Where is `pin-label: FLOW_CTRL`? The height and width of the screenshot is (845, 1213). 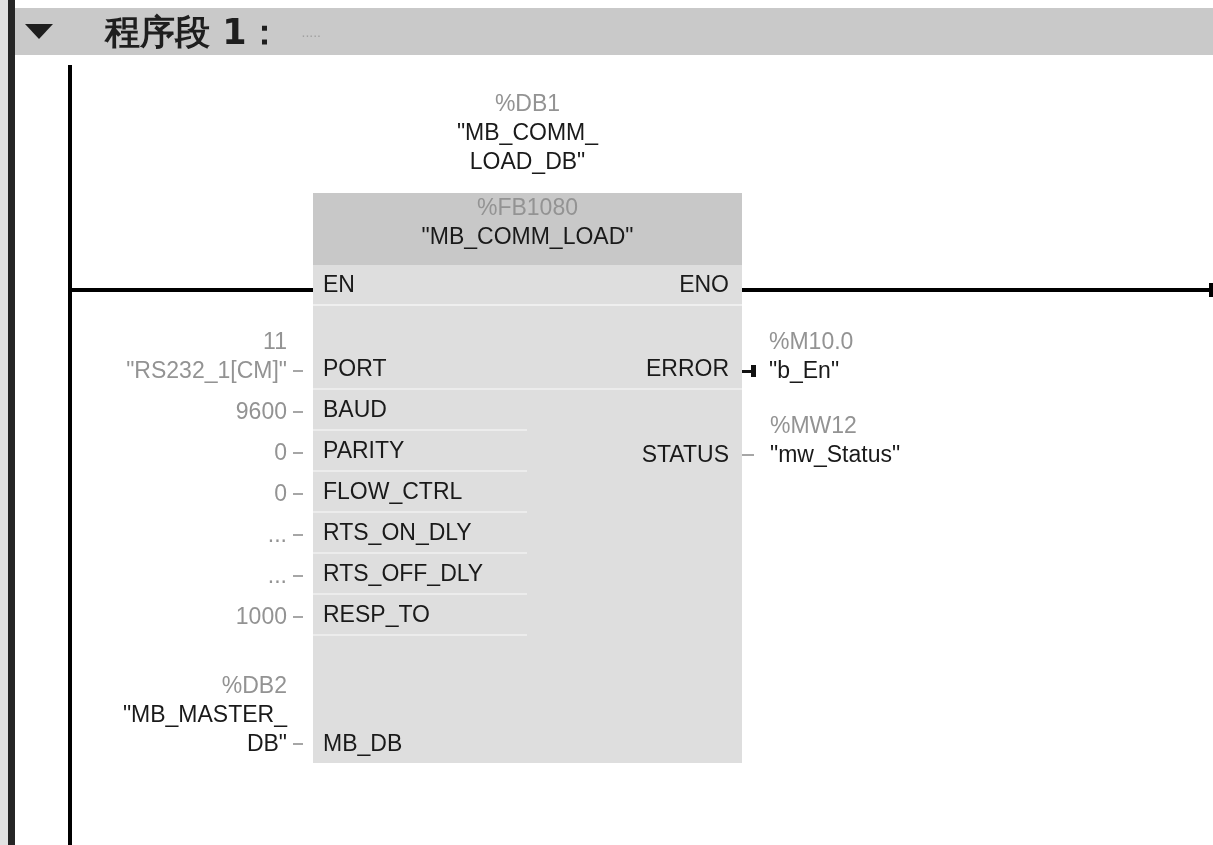
pin-label: FLOW_CTRL is located at coordinates (393, 491).